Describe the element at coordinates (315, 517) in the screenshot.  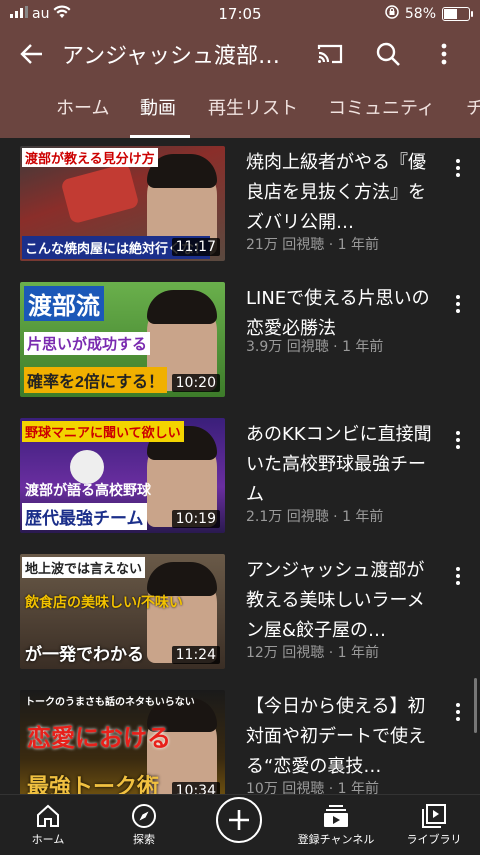
I see `video-meta: 2.1万 回視聴 · 1 年前` at that location.